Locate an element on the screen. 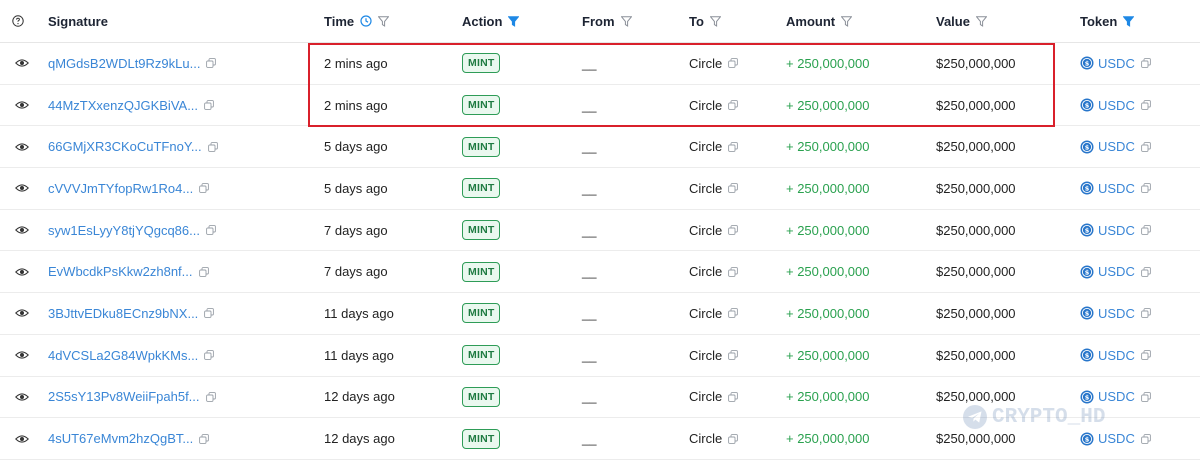 The image size is (1200, 464). time-cell: 12 days ago is located at coordinates (389, 397).